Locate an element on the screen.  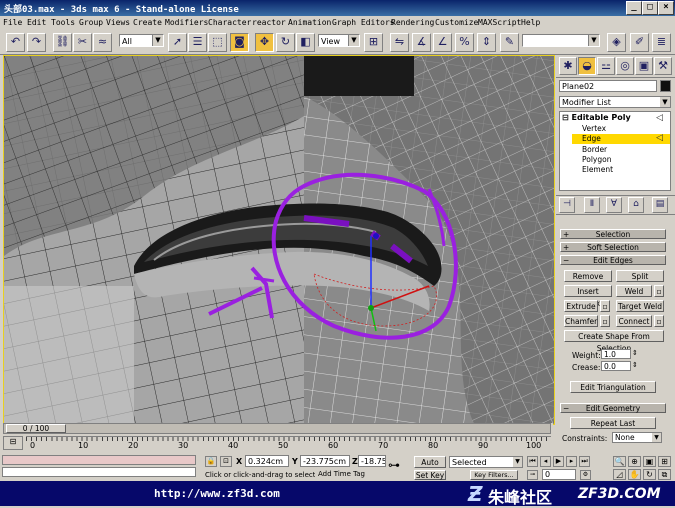
display-tab-icon: ▣ is located at coordinates (644, 66).